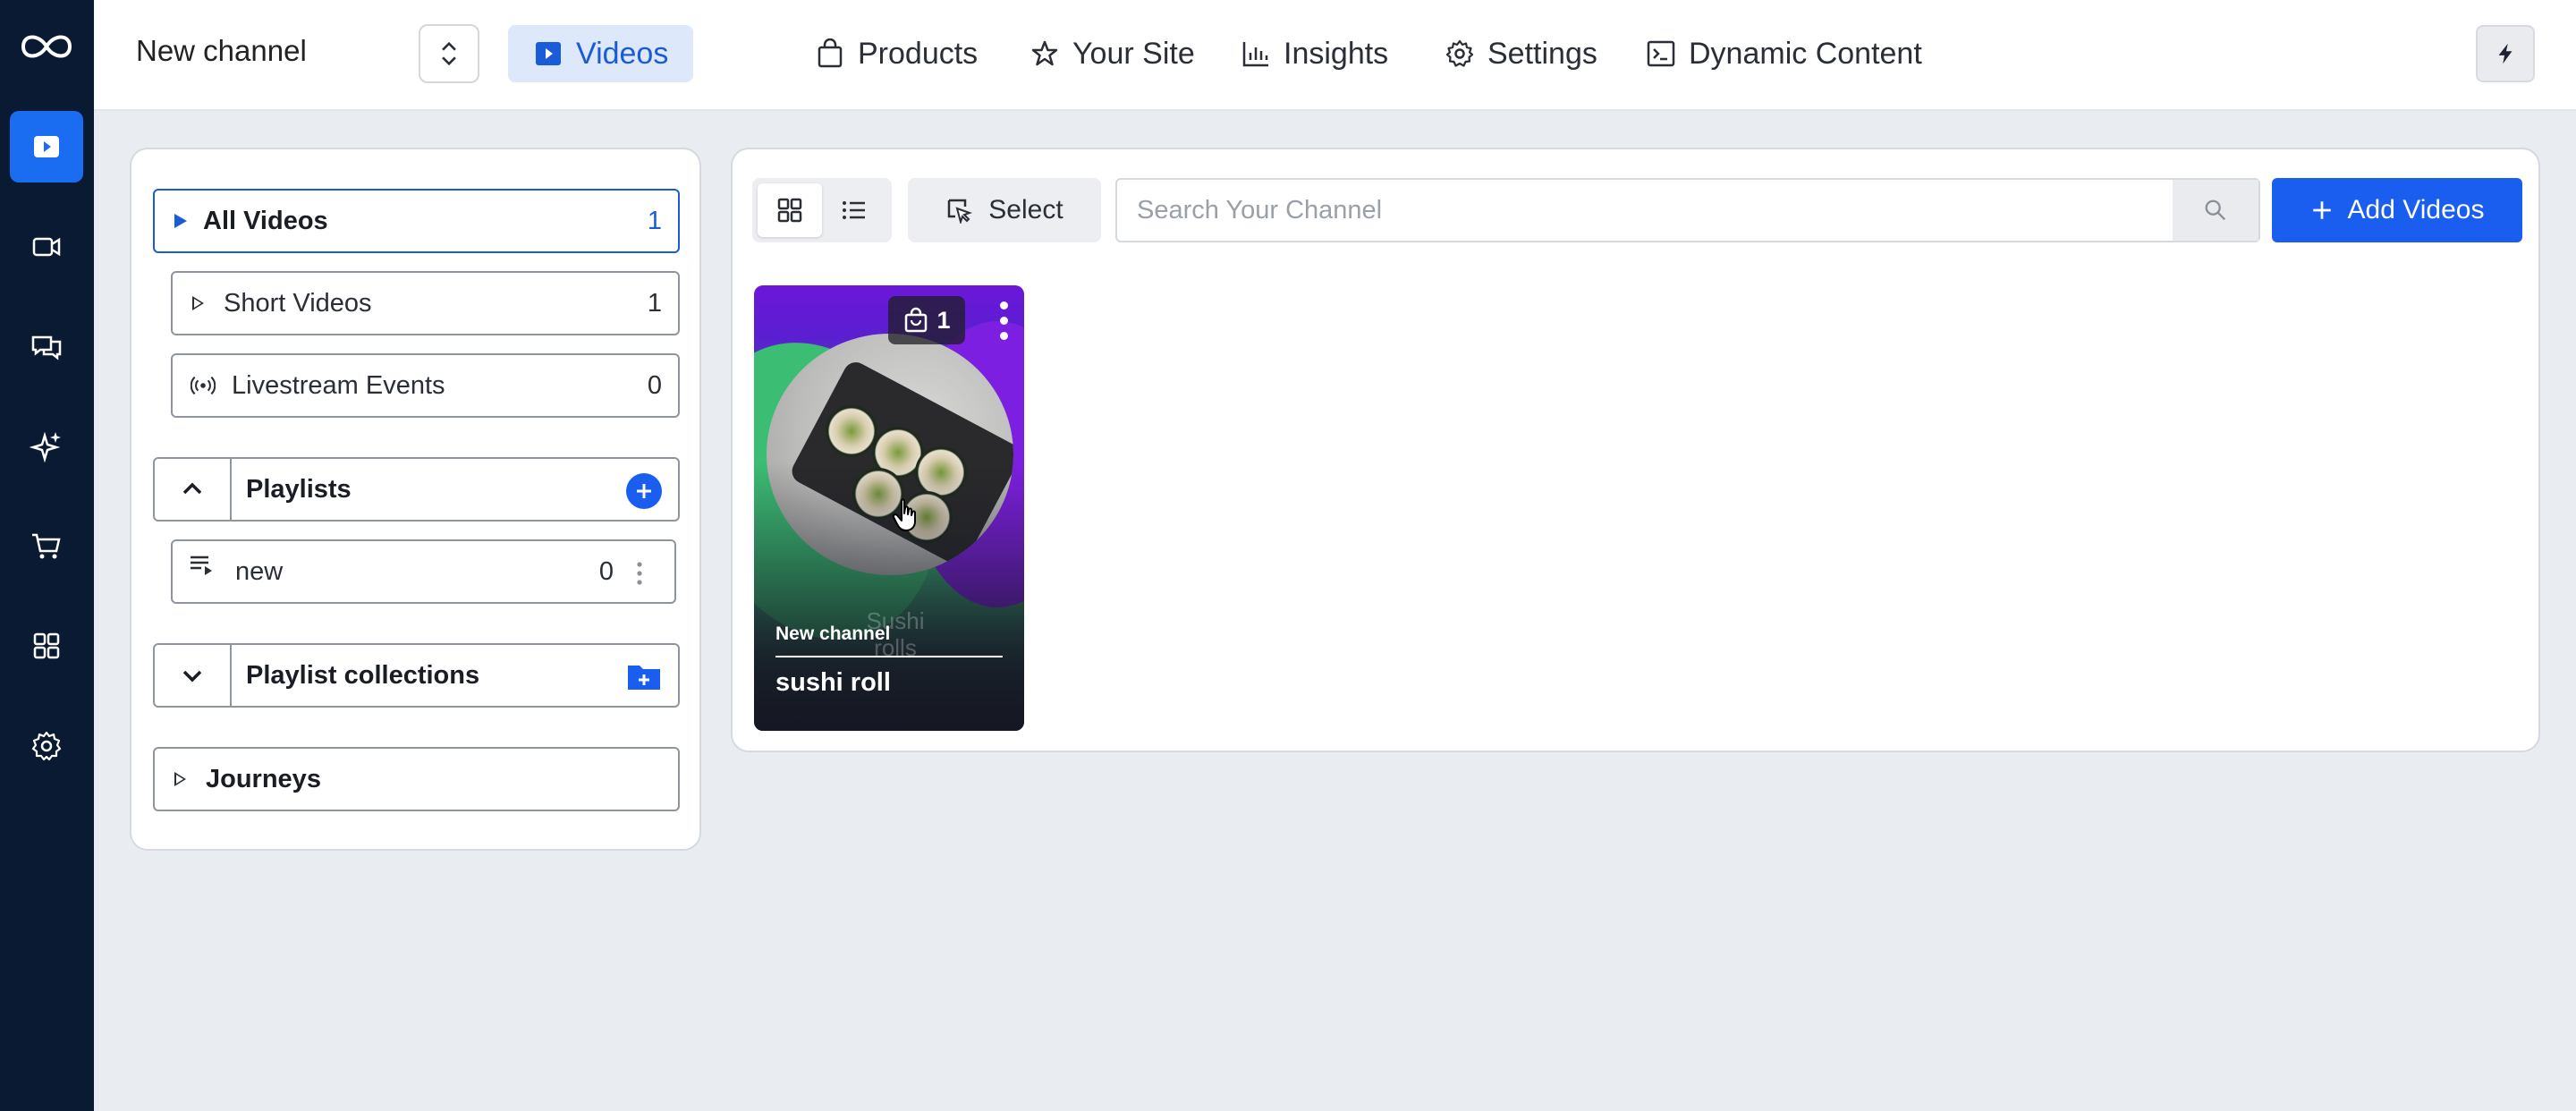 This screenshot has height=1111, width=2576. Describe the element at coordinates (298, 303) in the screenshot. I see `short-videos-label: Short Videos` at that location.